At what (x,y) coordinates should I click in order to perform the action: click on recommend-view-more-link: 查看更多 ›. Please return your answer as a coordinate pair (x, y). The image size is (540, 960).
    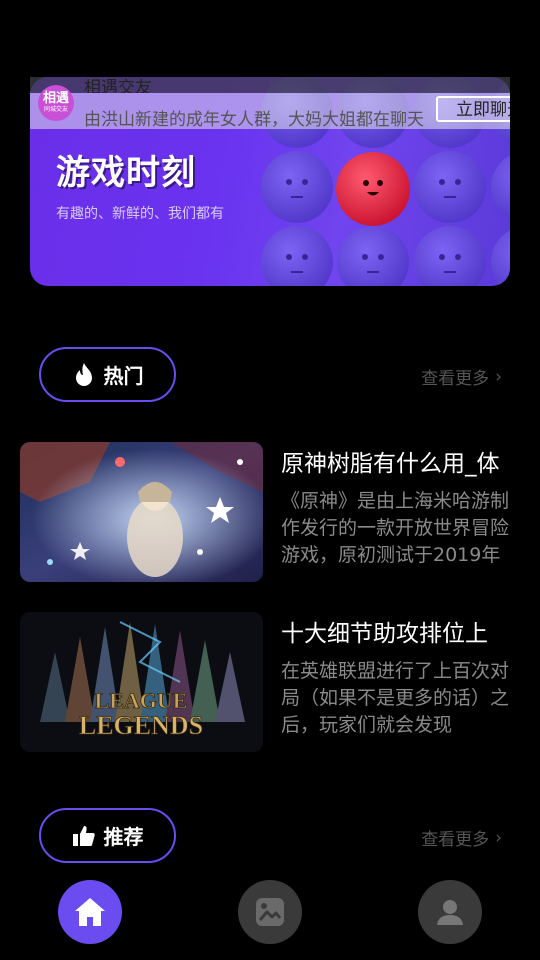
    Looking at the image, I should click on (461, 838).